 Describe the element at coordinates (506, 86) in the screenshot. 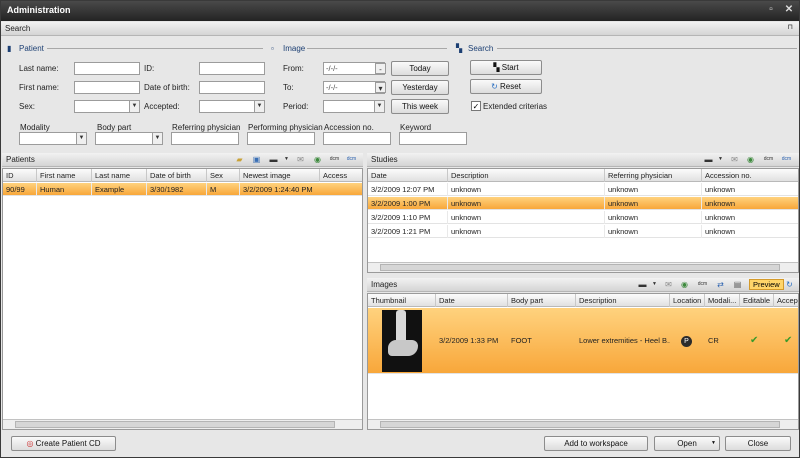

I see `reset-button: ↻ Reset` at that location.